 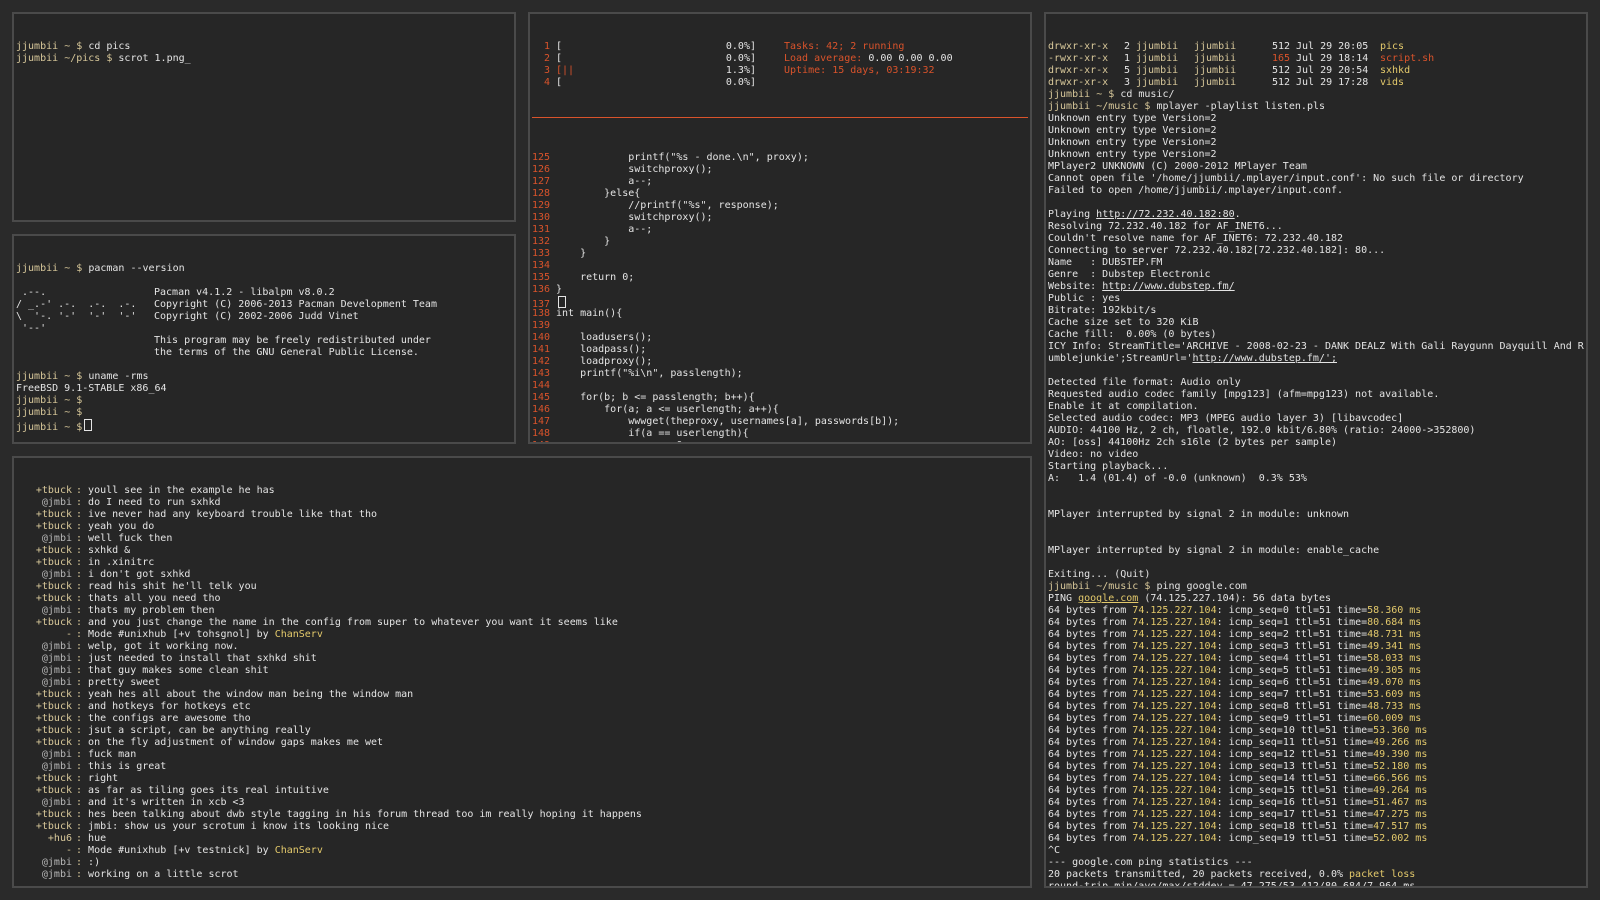 What do you see at coordinates (780, 290) in the screenshot?
I see `code-line: 136}` at bounding box center [780, 290].